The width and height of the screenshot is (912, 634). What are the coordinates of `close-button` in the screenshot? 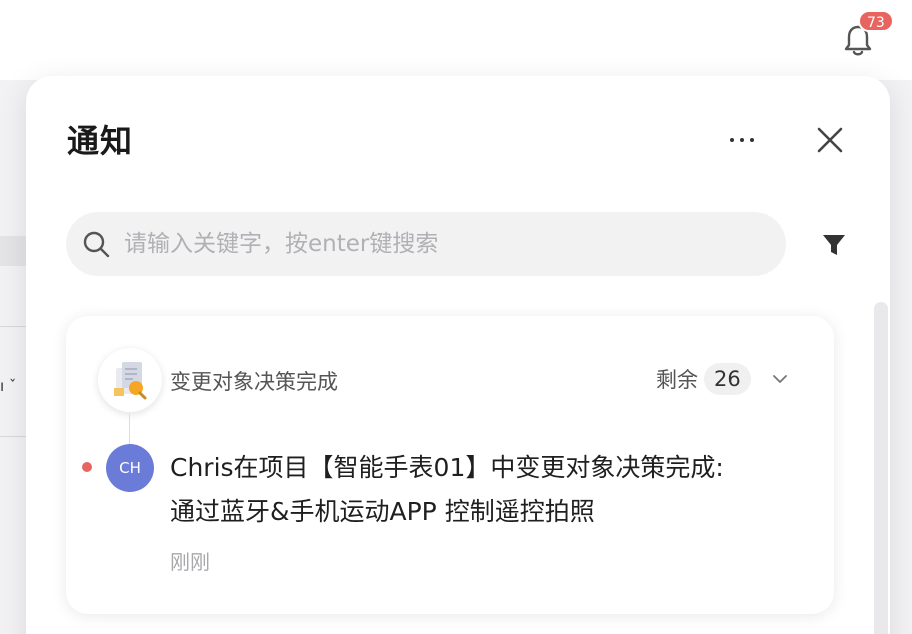 It's located at (830, 140).